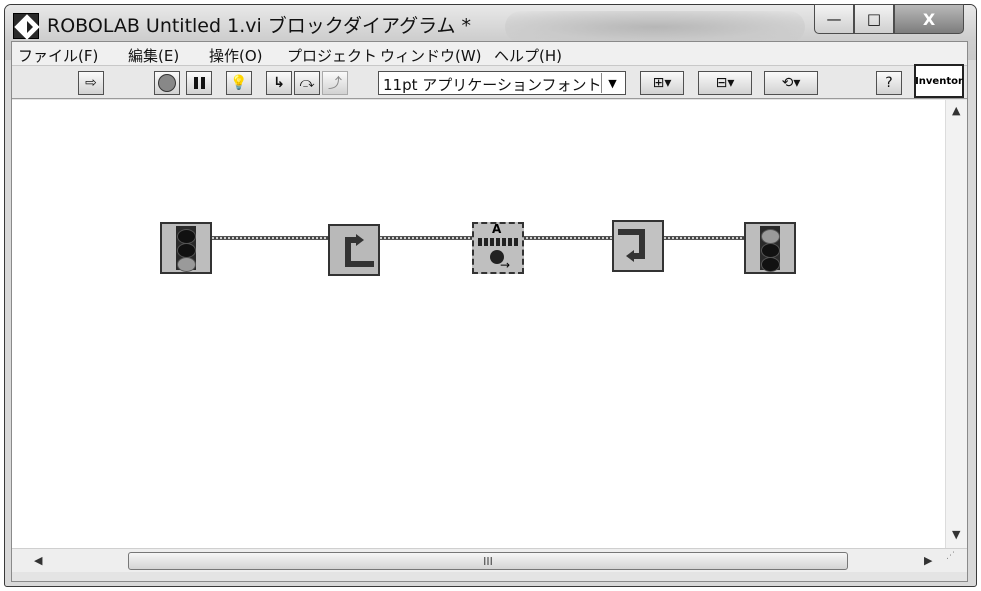 This screenshot has height=591, width=981. I want to click on scroll-left-icon: ◀, so click(38, 560).